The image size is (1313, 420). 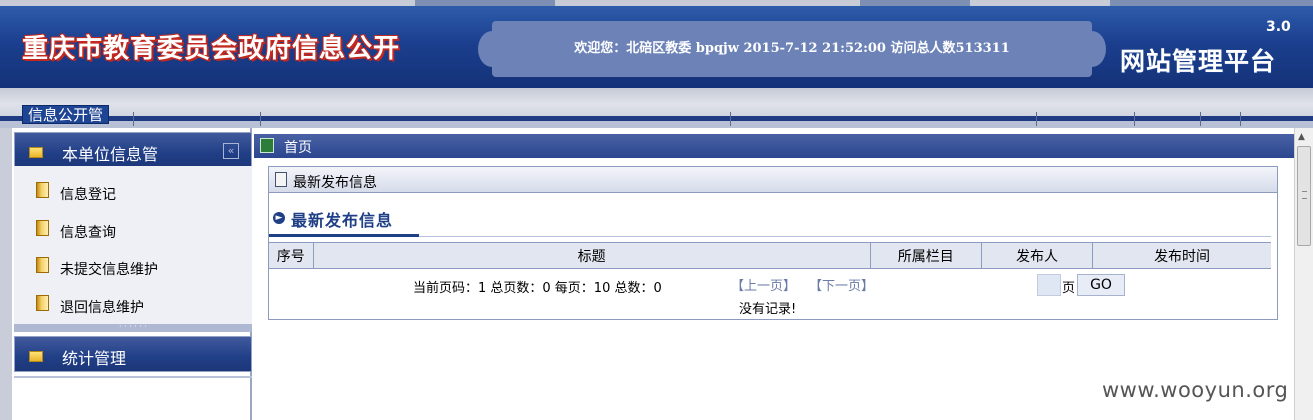 What do you see at coordinates (88, 233) in the screenshot?
I see `sidebar-item-label: 信息查询` at bounding box center [88, 233].